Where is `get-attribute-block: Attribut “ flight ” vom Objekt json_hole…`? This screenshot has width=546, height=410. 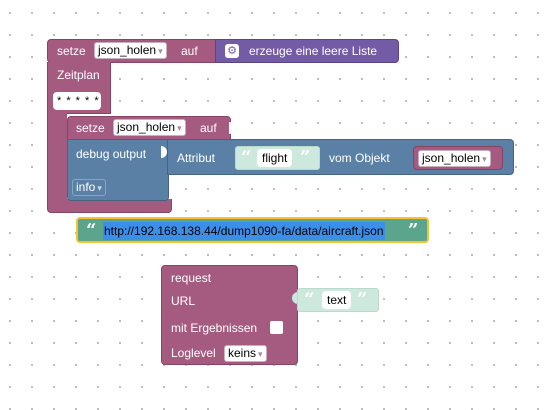
get-attribute-block: Attribut “ flight ” vom Objekt json_hole… is located at coordinates (340, 157).